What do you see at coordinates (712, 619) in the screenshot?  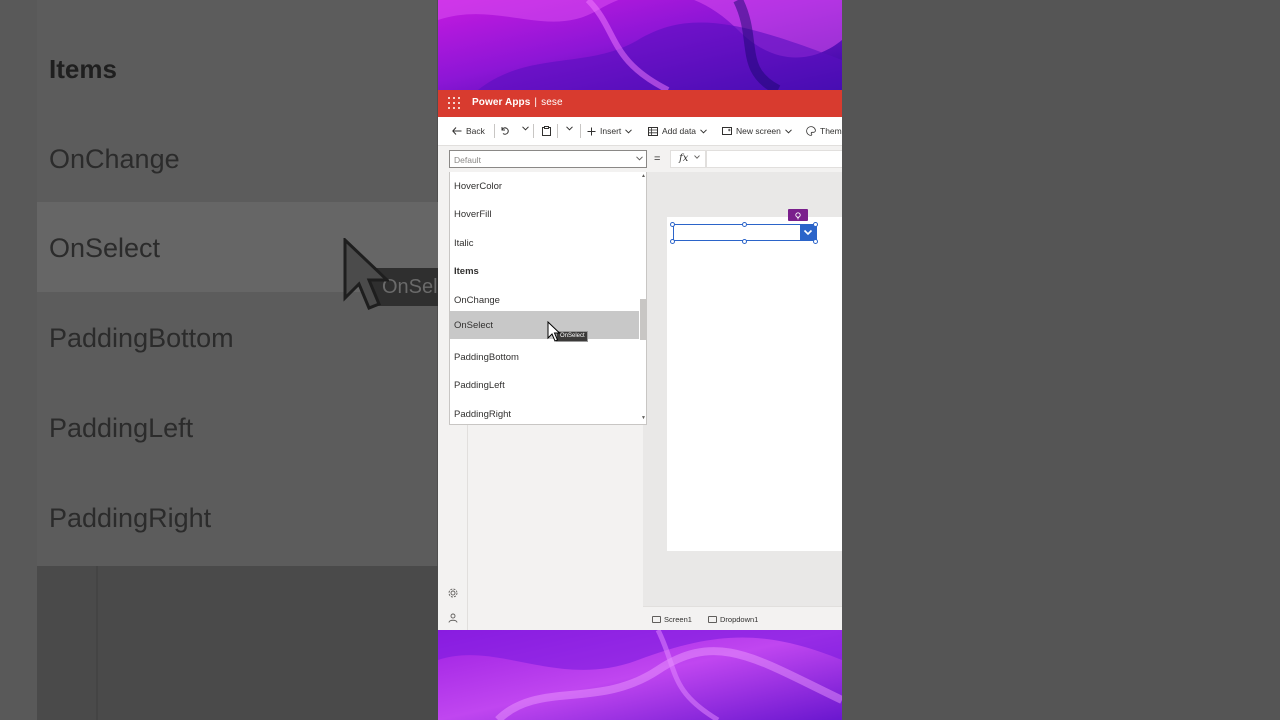 I see `dropdown-control-icon` at bounding box center [712, 619].